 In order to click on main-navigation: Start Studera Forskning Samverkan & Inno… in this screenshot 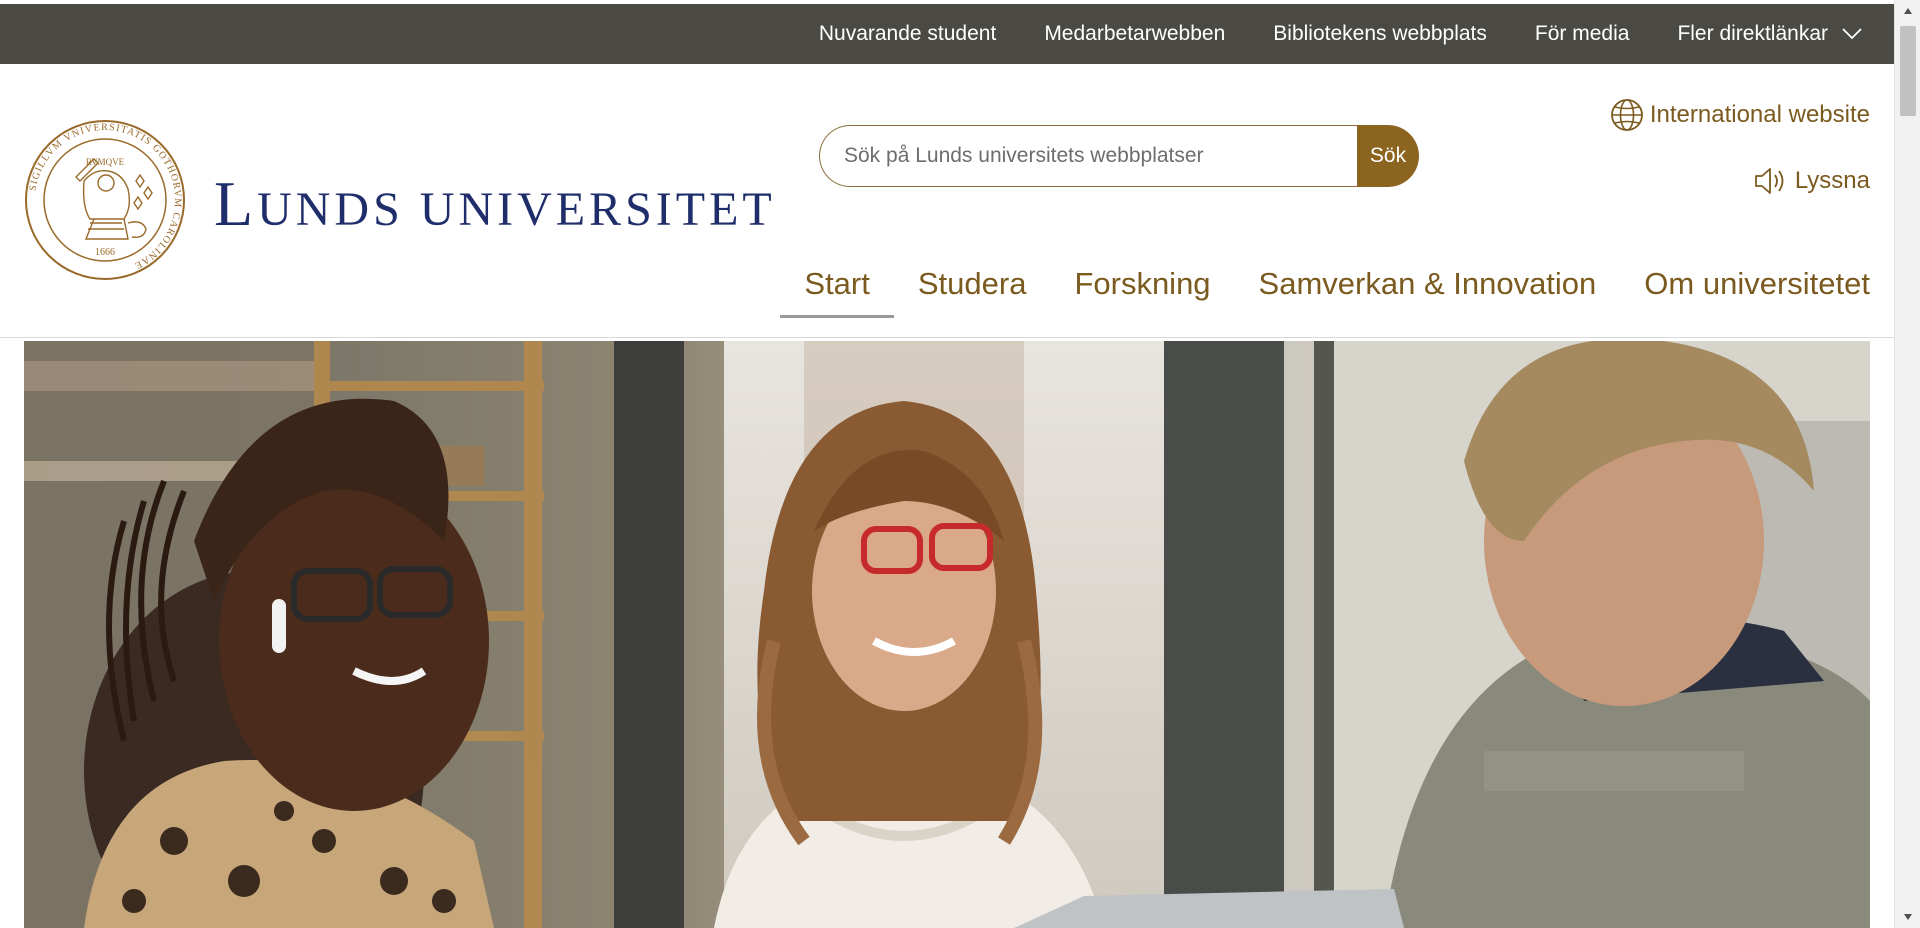, I will do `click(1325, 295)`.